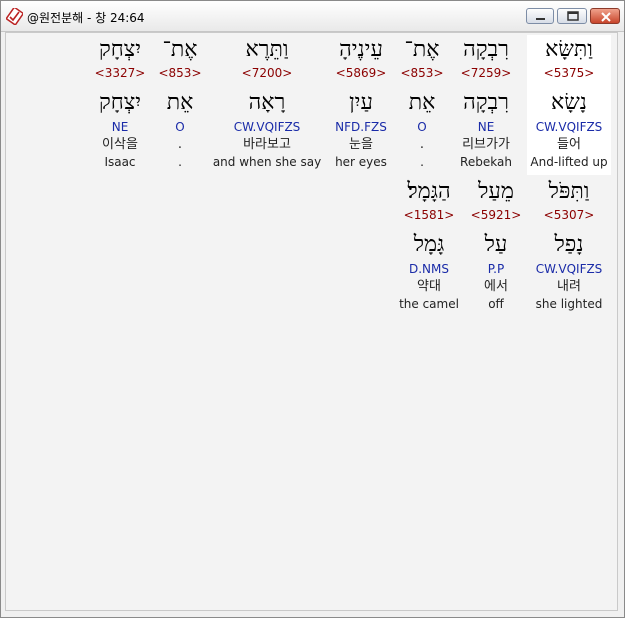 This screenshot has height=618, width=625. Describe the element at coordinates (361, 49) in the screenshot. I see `hebrew-word: עֵינֶיהָ` at that location.